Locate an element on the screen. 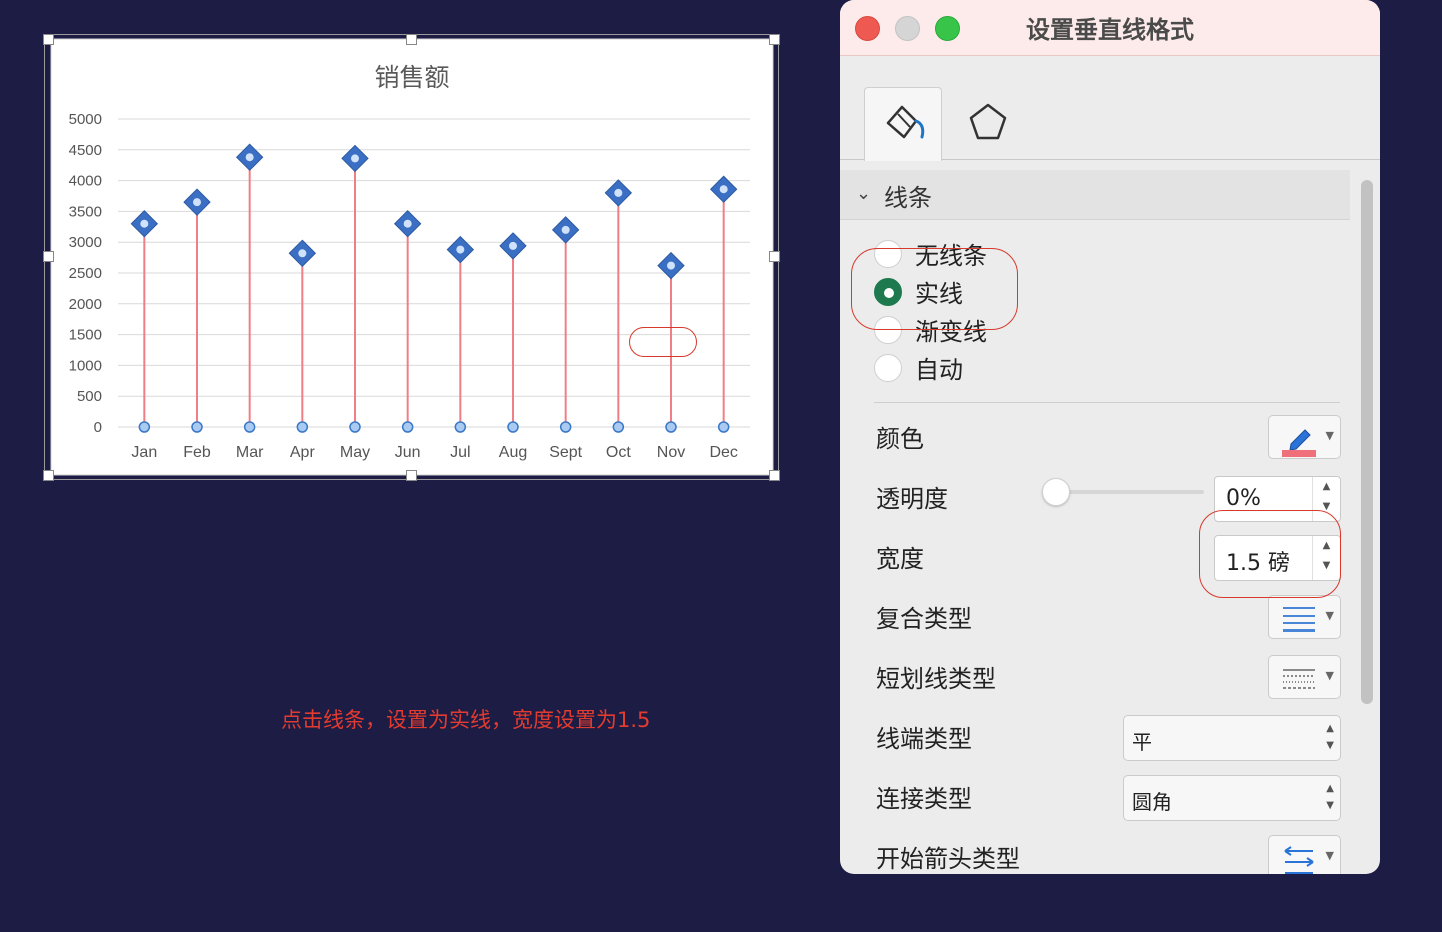 The width and height of the screenshot is (1442, 932). tab-effects-shape is located at coordinates (987, 124).